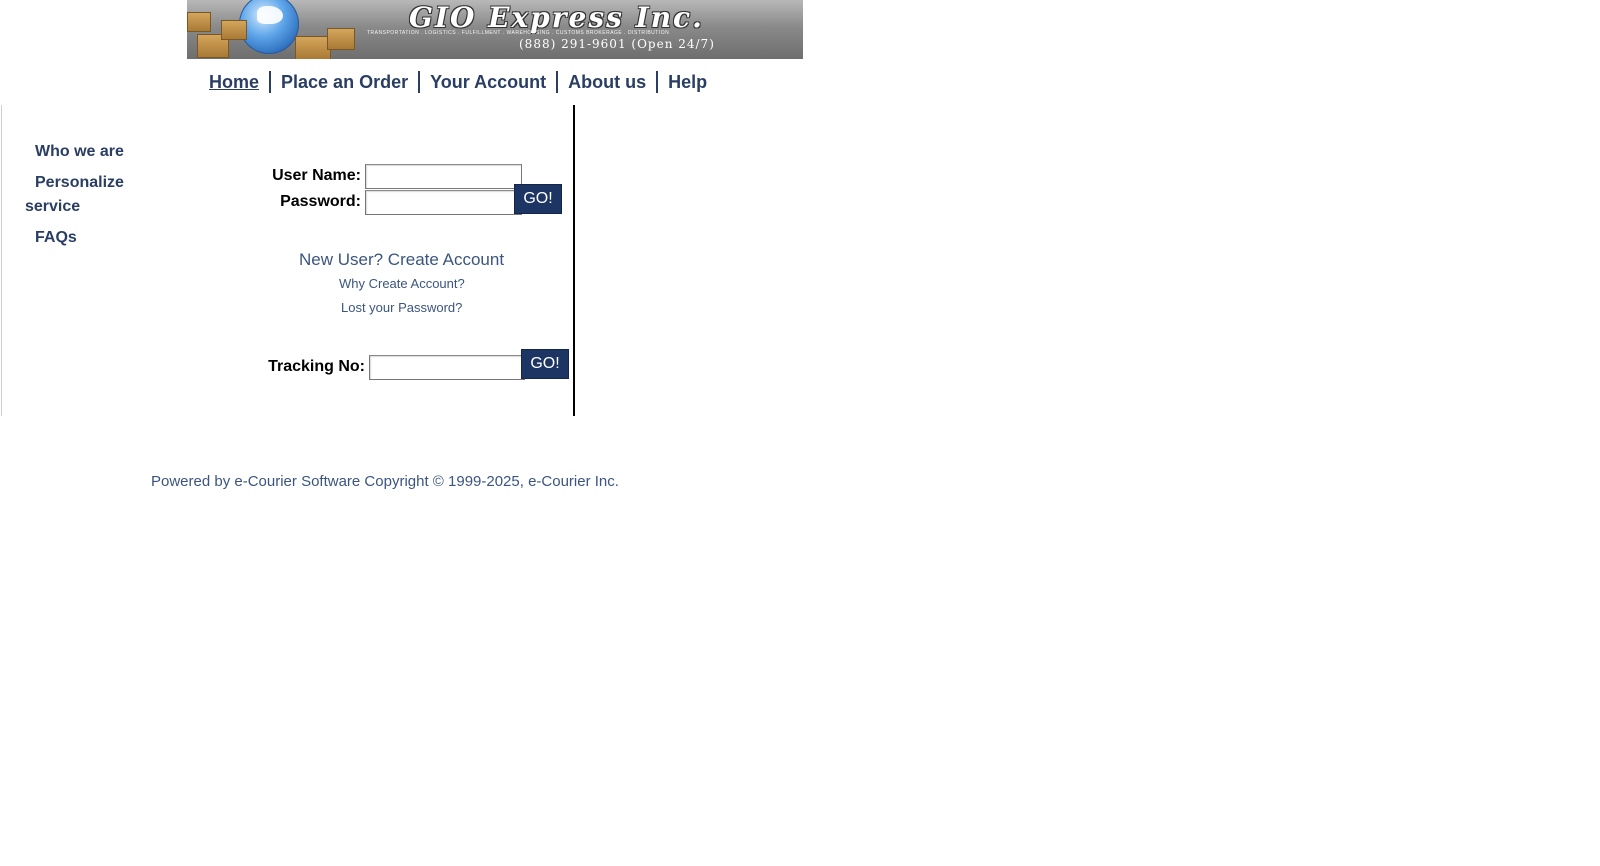 The image size is (1600, 866). Describe the element at coordinates (402, 283) in the screenshot. I see `why-create-account-link: Why Create Account?` at that location.